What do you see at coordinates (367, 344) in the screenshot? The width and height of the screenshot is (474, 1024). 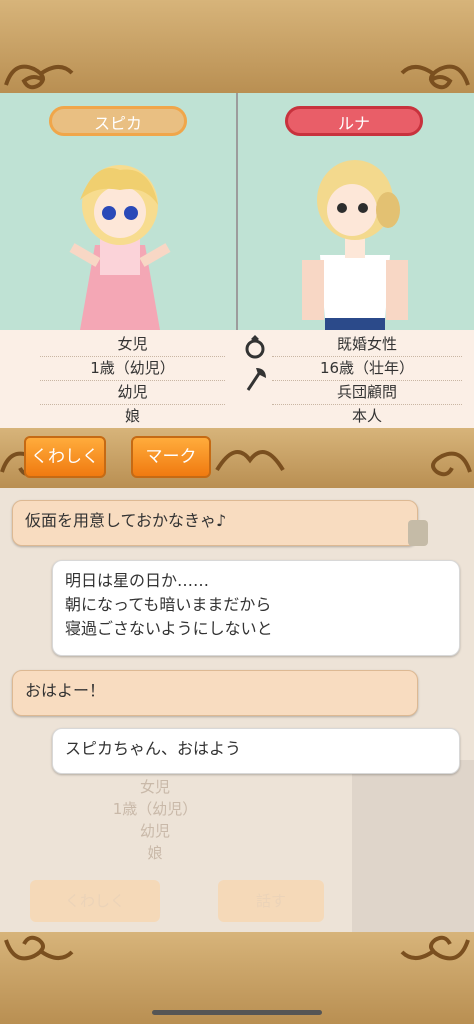 I see `right-info-status: 既婚女性` at bounding box center [367, 344].